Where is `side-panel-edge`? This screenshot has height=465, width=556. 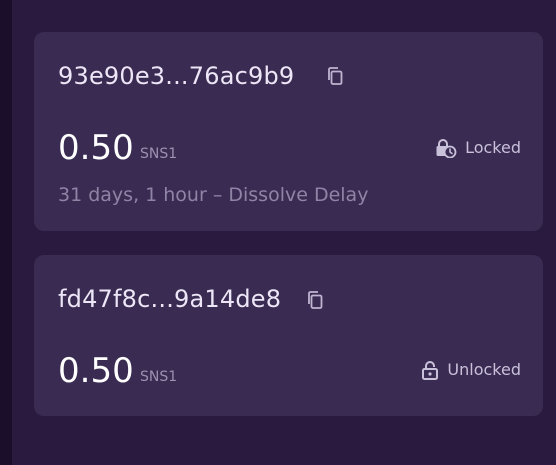 side-panel-edge is located at coordinates (6, 232).